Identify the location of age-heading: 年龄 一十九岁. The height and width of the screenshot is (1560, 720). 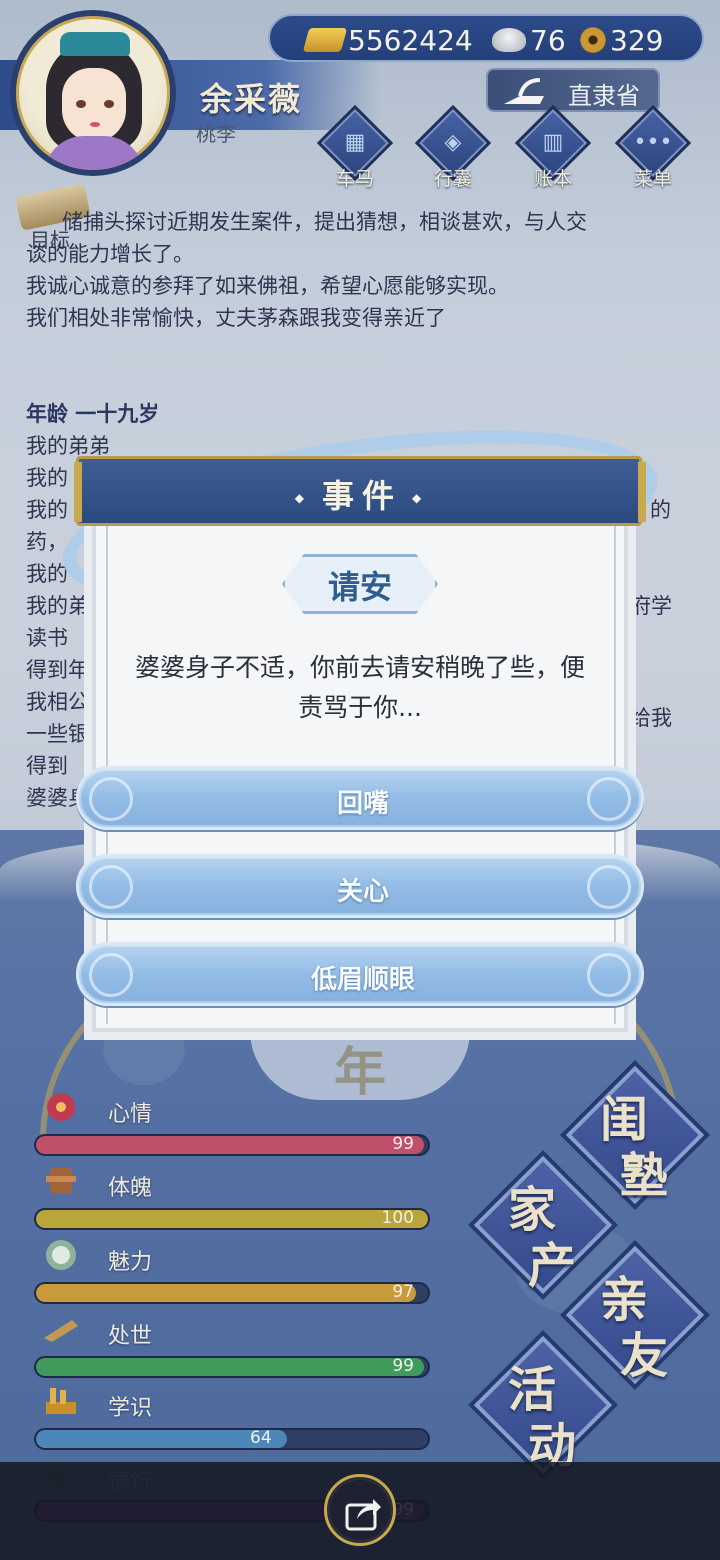
(93, 414).